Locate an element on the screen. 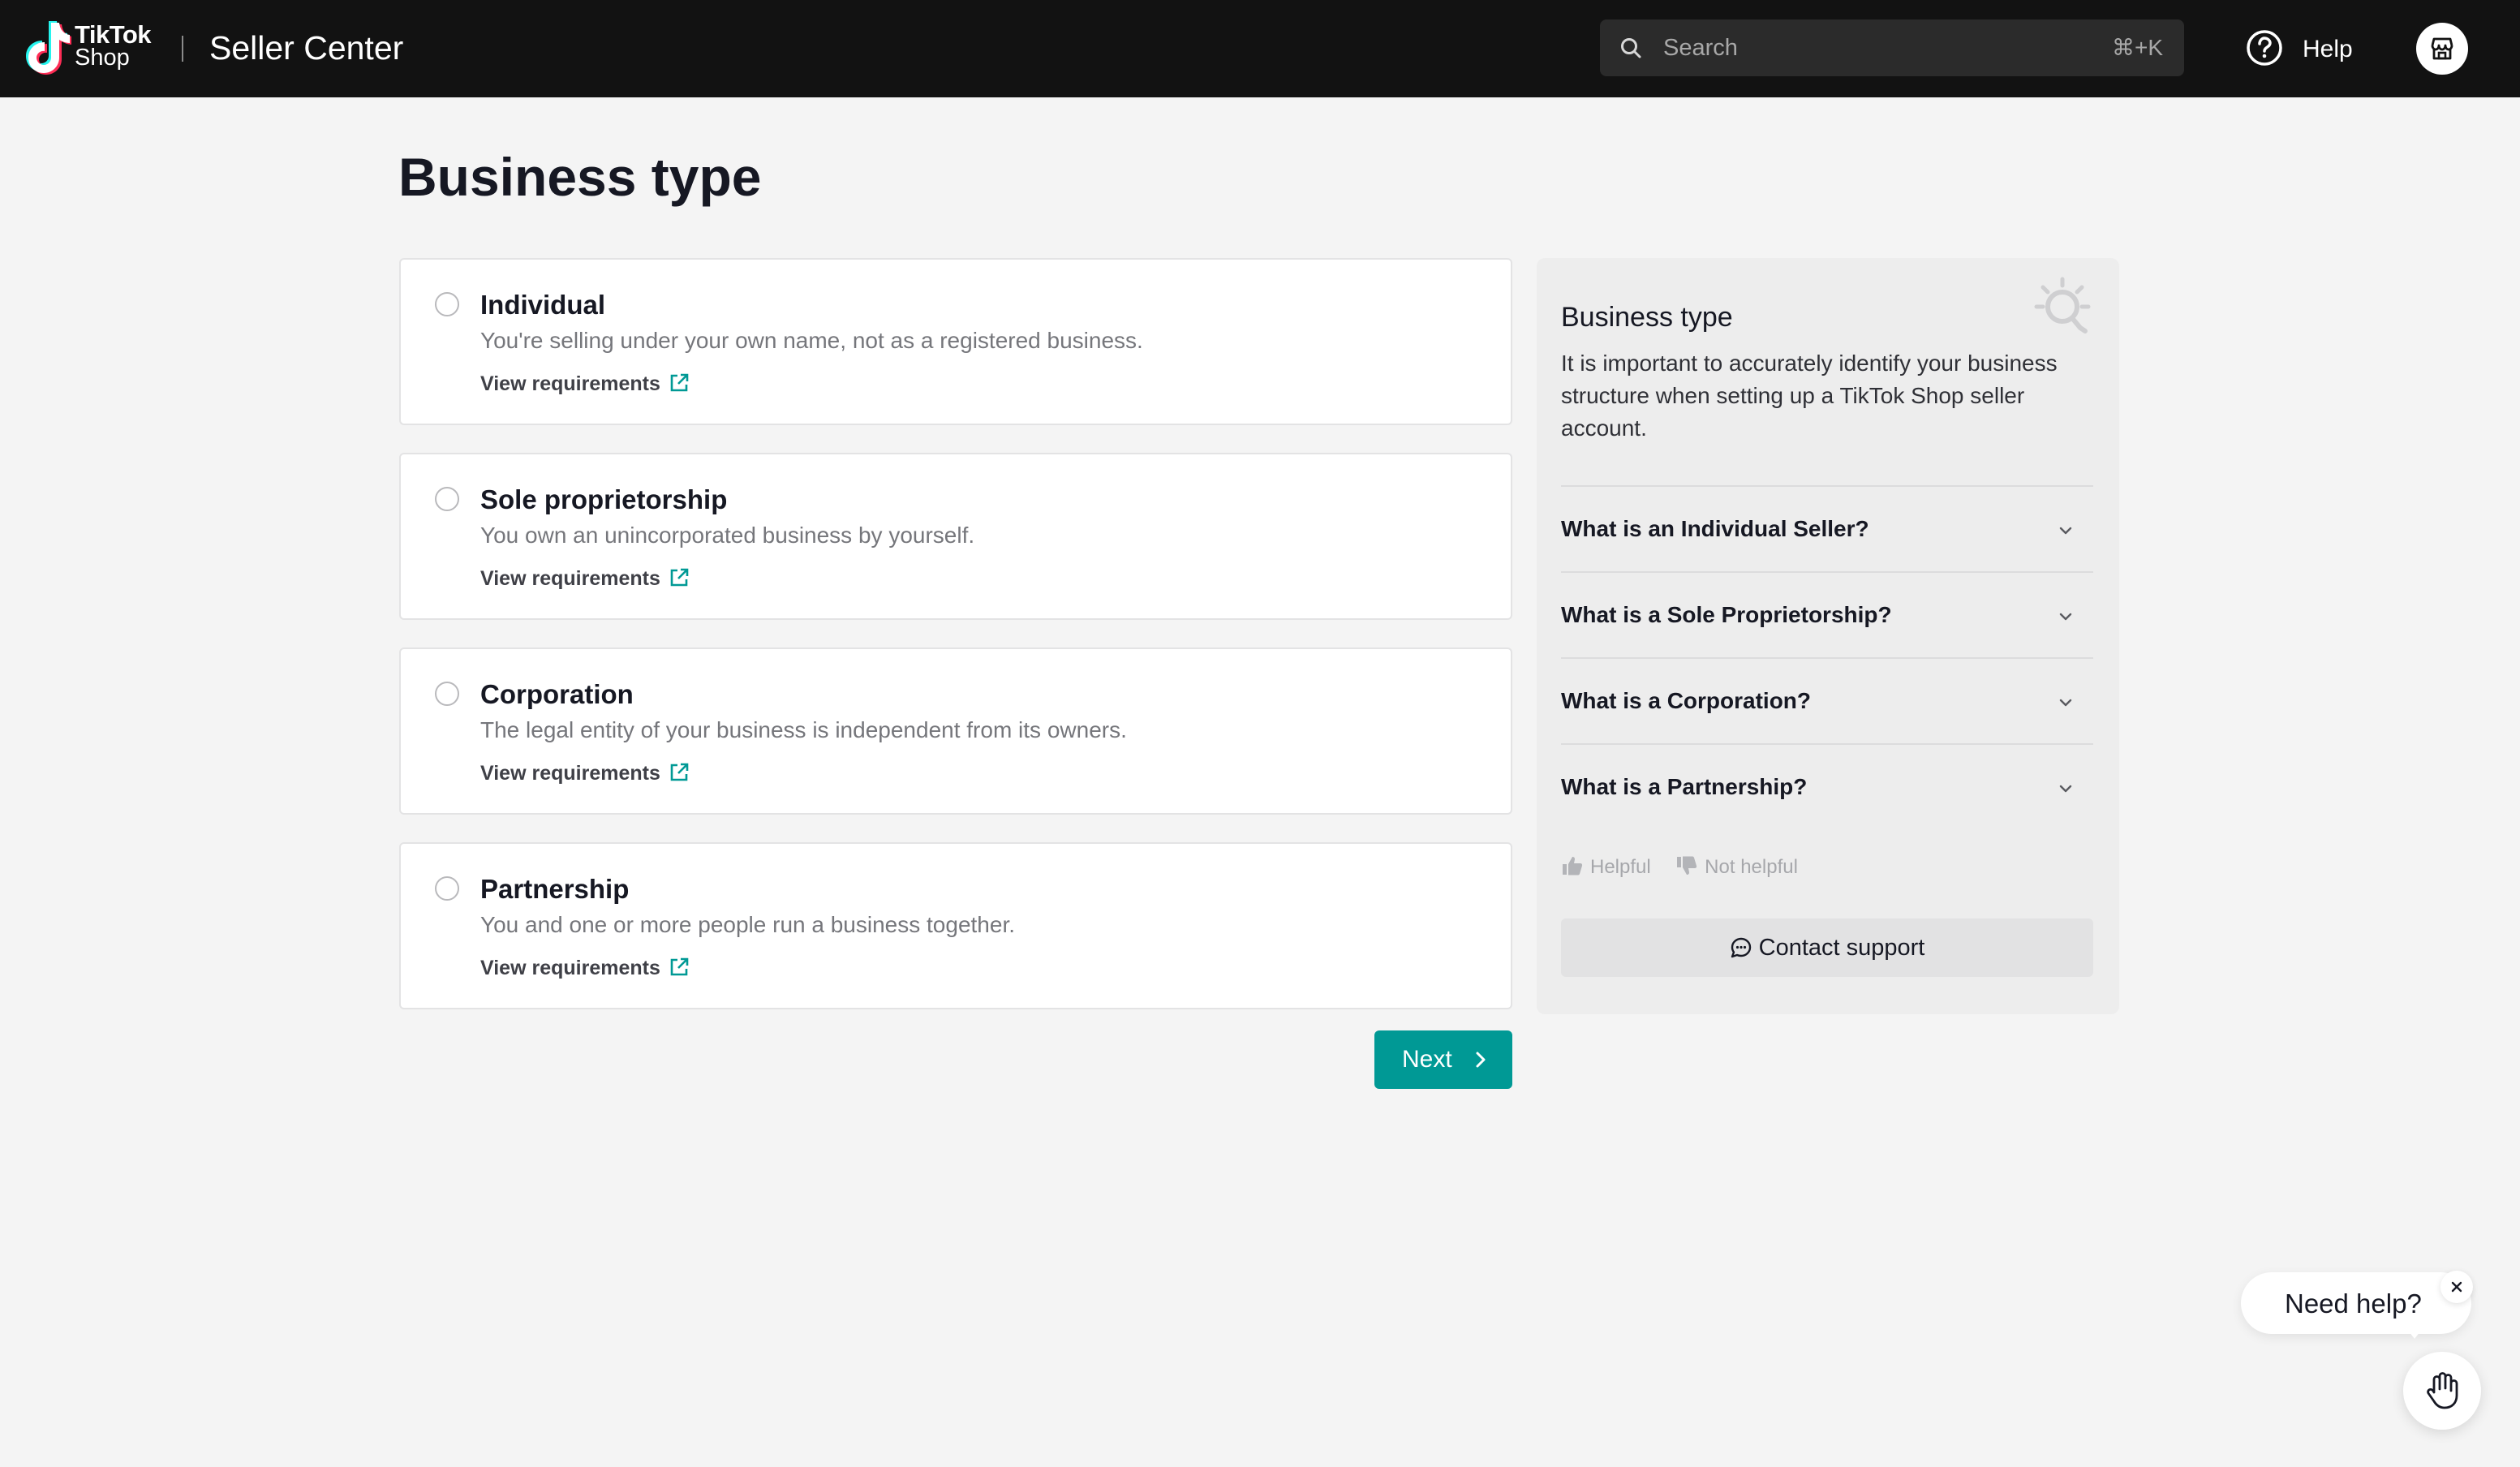  faq-item-individual: What is an Individual Seller? is located at coordinates (1827, 527).